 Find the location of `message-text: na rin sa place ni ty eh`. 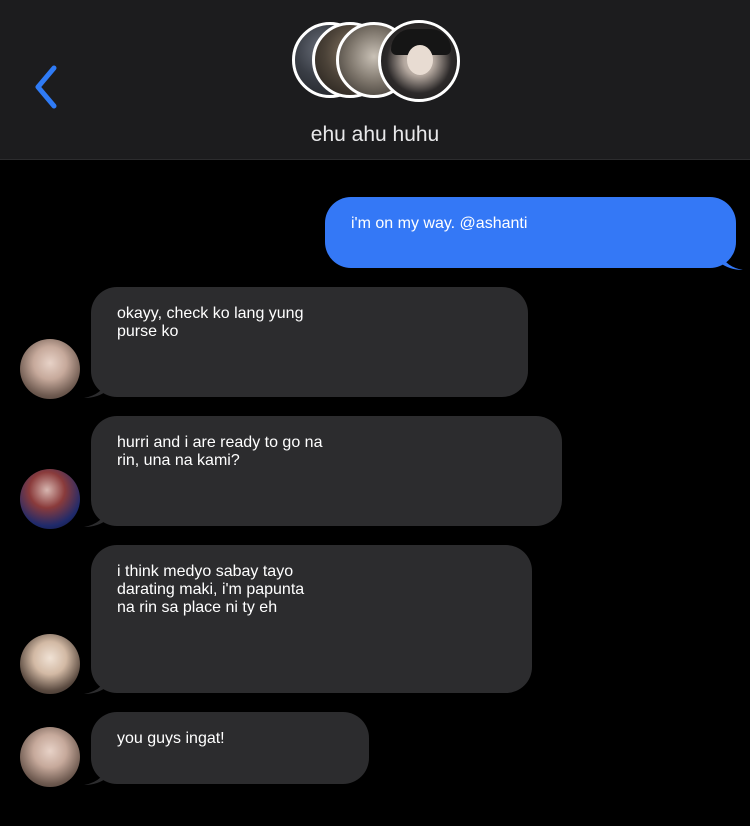

message-text: na rin sa place ni ty eh is located at coordinates (197, 607).